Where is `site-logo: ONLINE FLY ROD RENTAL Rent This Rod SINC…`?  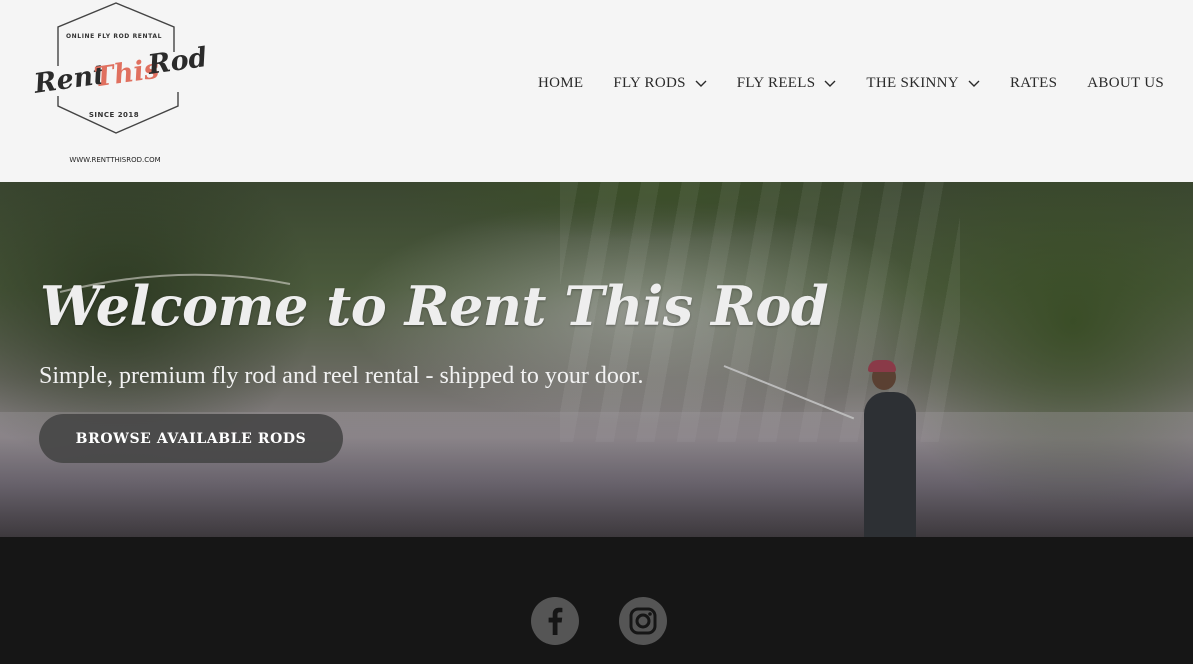 site-logo: ONLINE FLY ROD RENTAL Rent This Rod SINC… is located at coordinates (118, 86).